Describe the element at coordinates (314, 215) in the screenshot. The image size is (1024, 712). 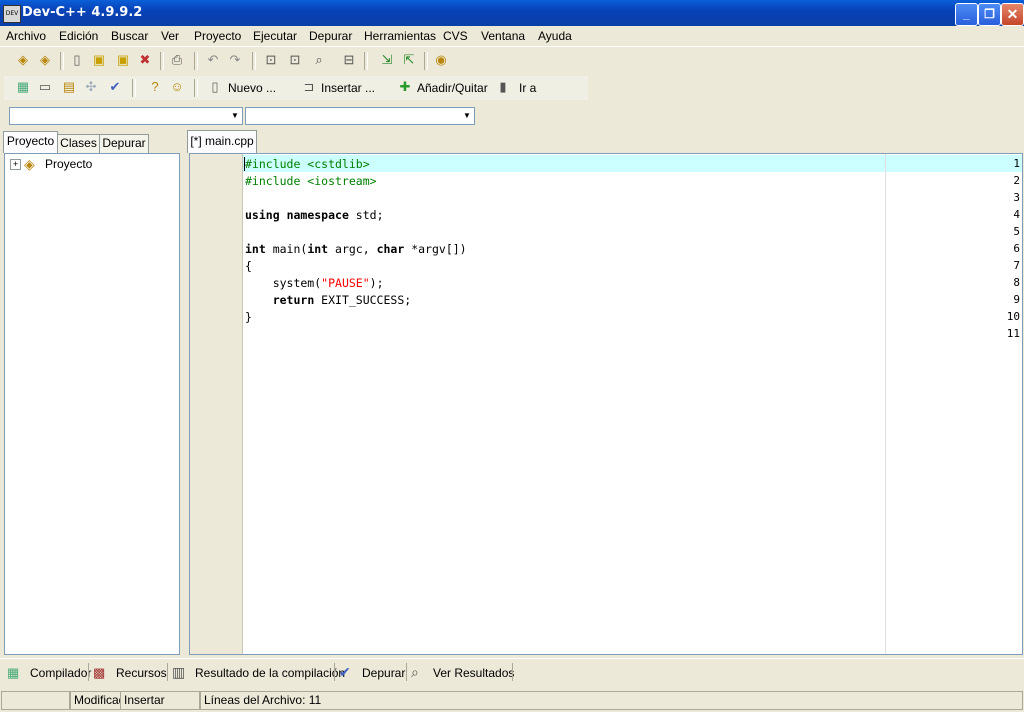
I see `code-line: using namespace std;` at that location.